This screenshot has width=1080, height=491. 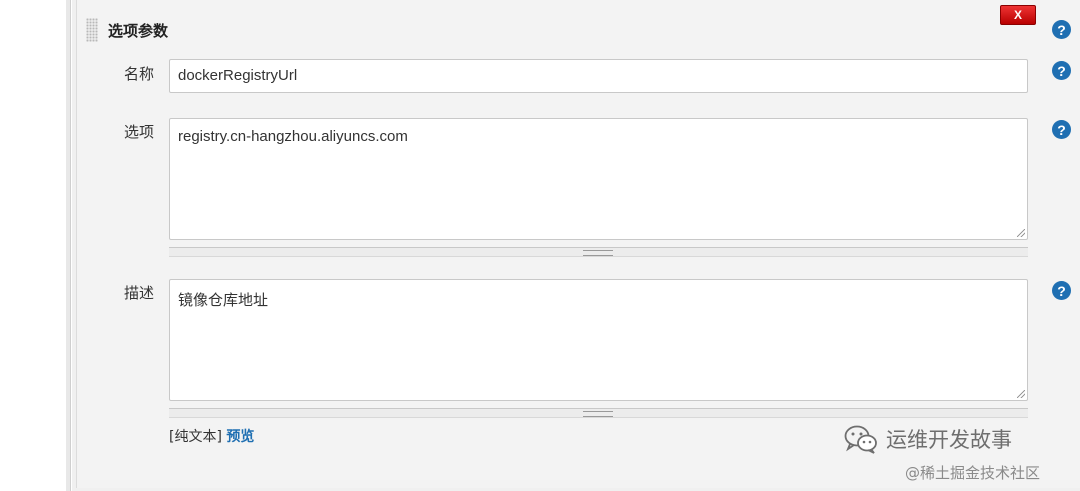 I want to click on description-value: 镜像仓库地址, so click(x=223, y=300).